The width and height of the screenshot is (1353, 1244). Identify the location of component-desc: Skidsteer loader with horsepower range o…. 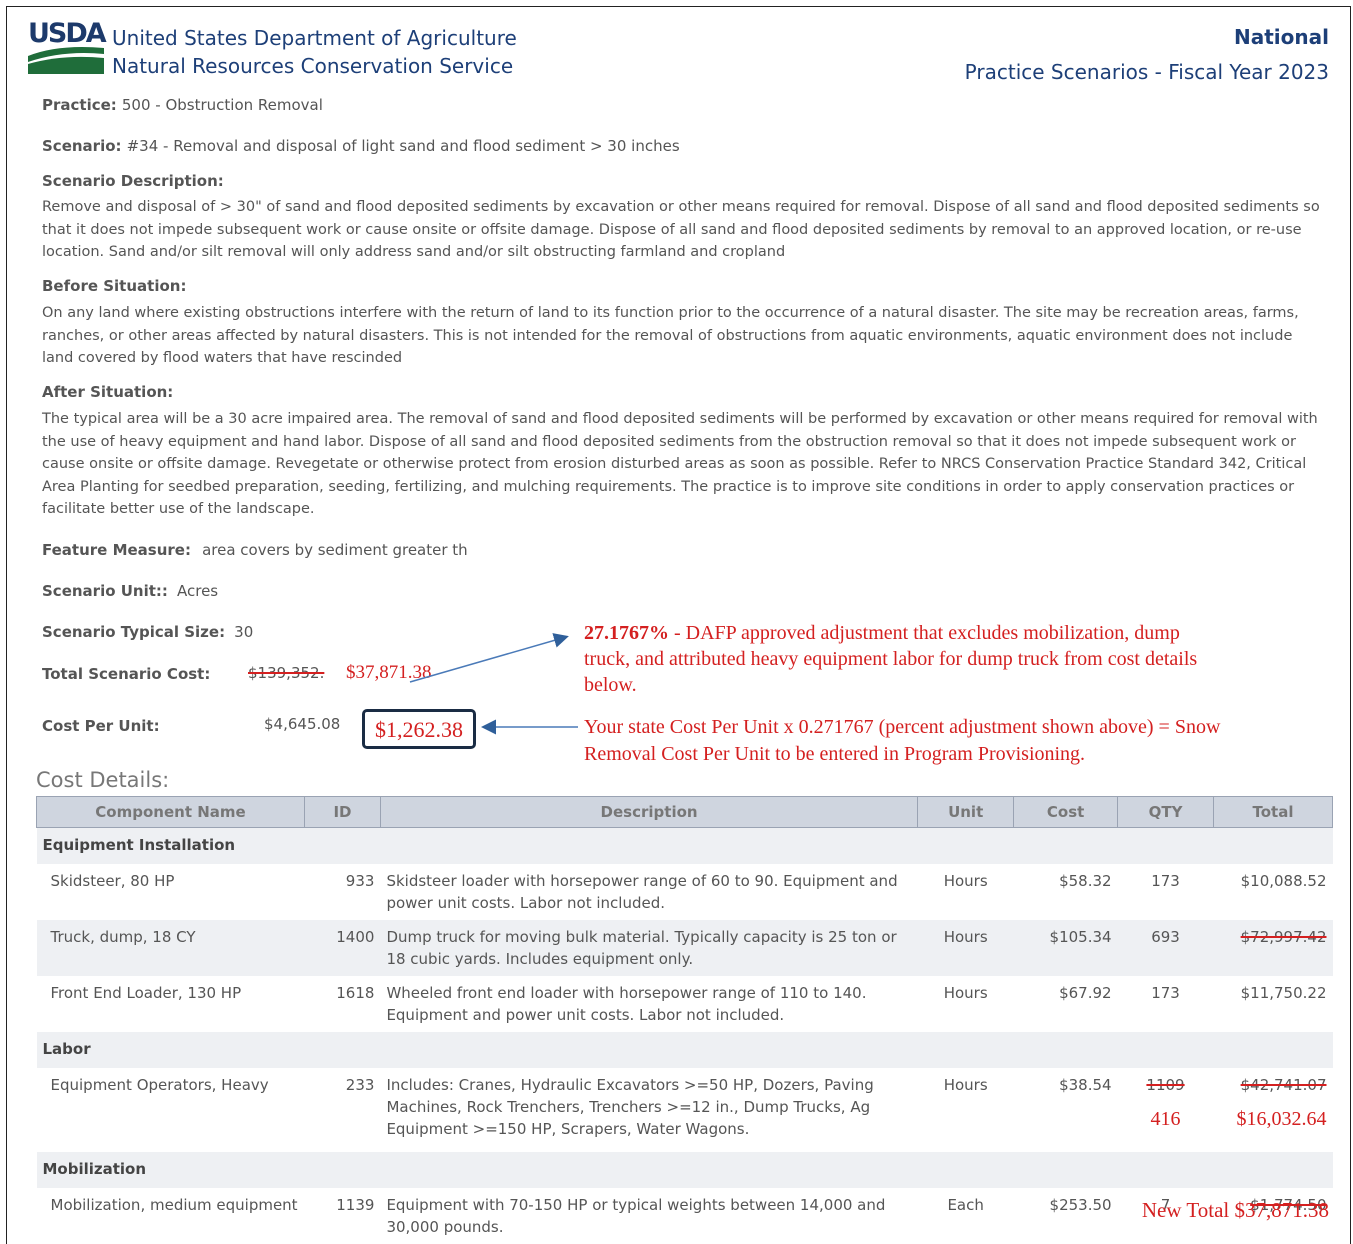
(642, 892).